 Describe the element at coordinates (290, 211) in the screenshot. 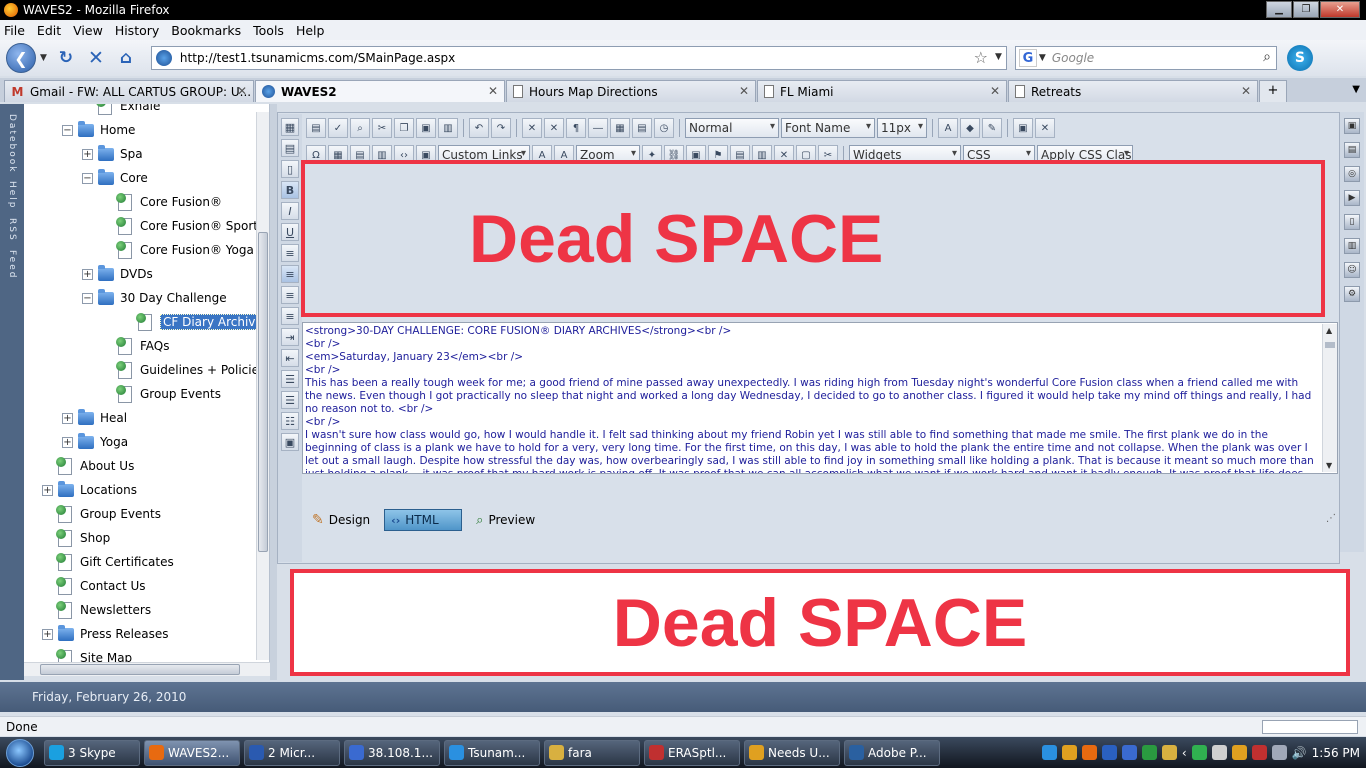

I see `italic-icon: I` at that location.